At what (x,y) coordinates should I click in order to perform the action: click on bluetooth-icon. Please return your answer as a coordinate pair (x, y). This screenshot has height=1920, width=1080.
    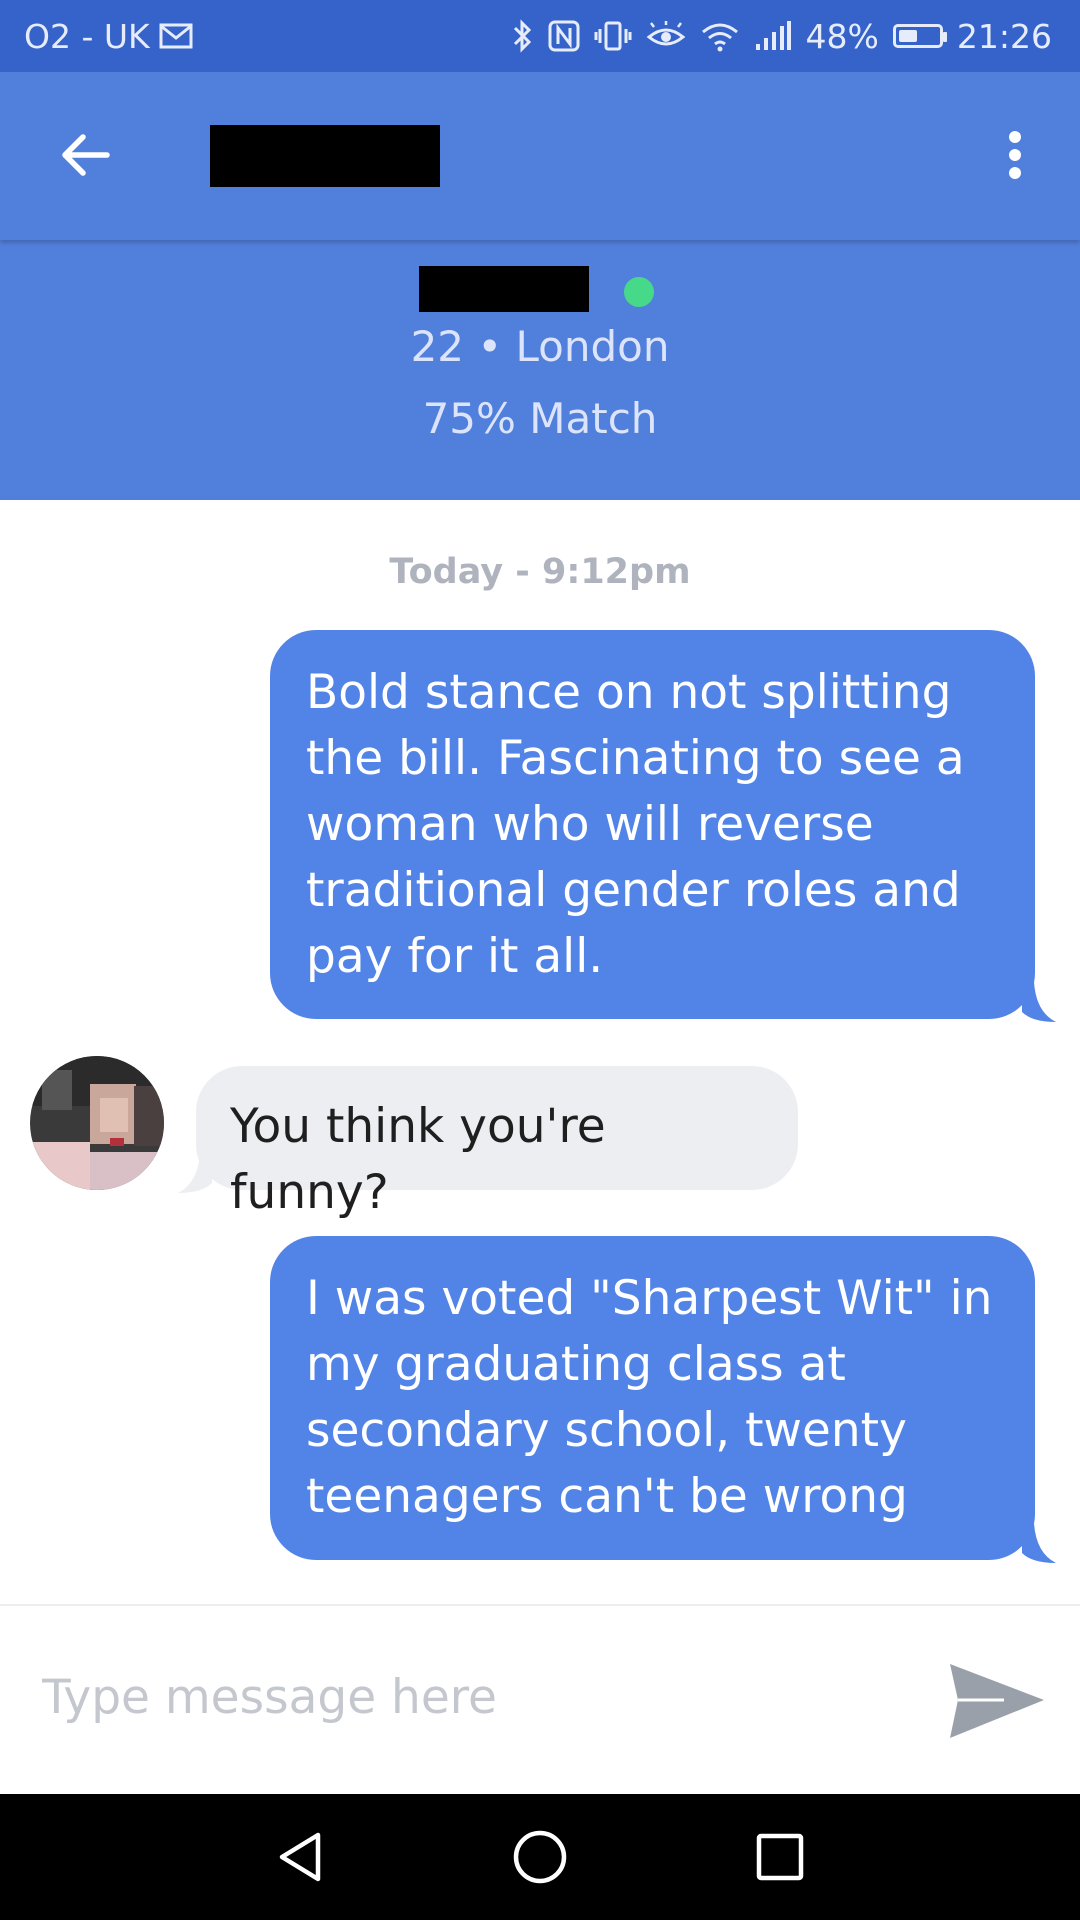
    Looking at the image, I should click on (523, 36).